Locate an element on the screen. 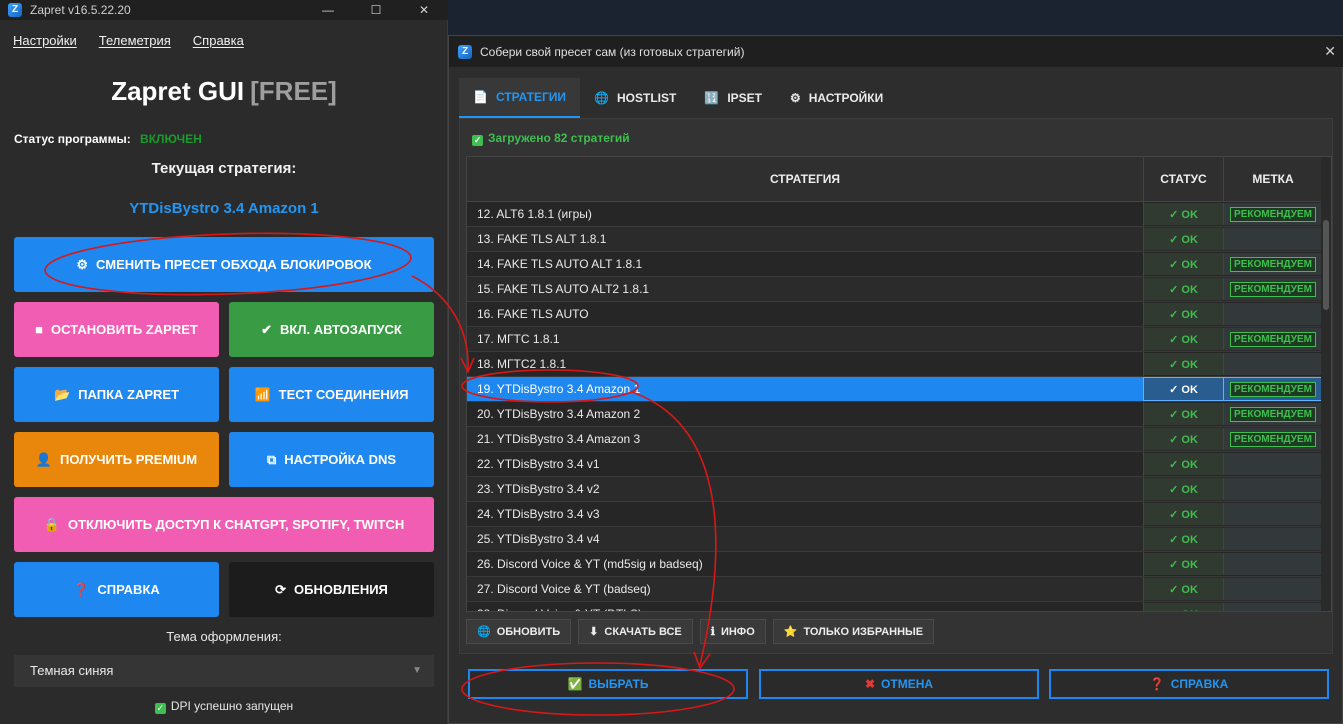 This screenshot has width=1343, height=724. vertical-scrollbar is located at coordinates (1326, 384).